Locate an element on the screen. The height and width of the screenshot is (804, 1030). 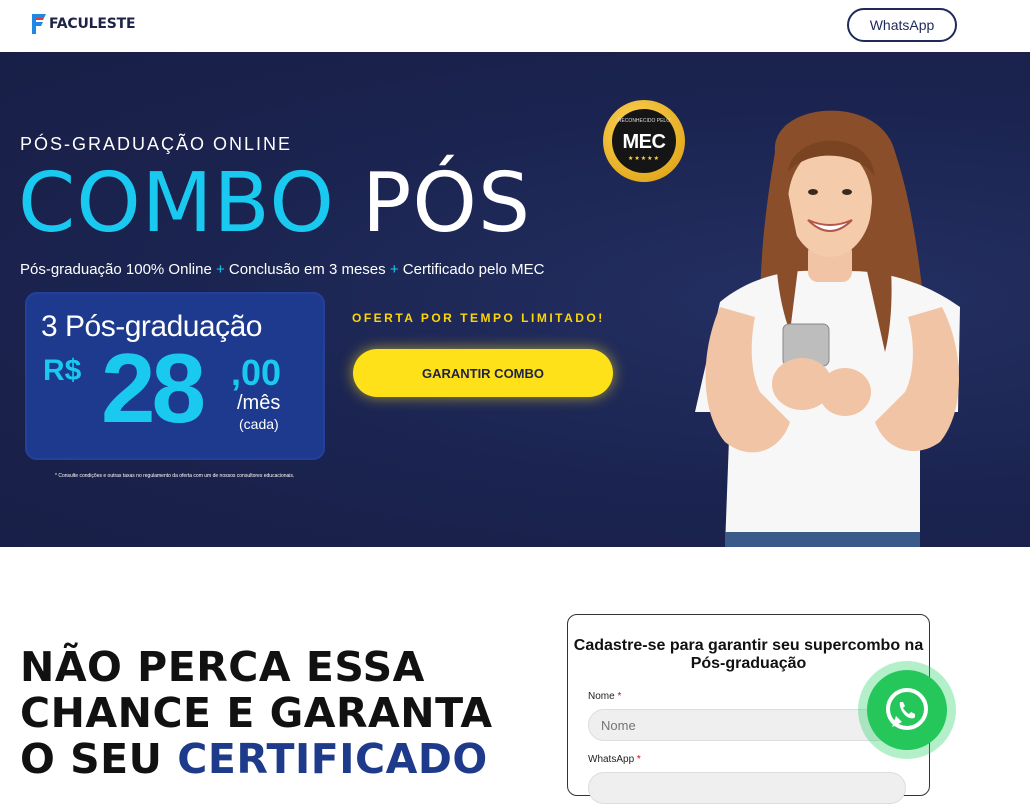
price-currency: R$ is located at coordinates (62, 370).